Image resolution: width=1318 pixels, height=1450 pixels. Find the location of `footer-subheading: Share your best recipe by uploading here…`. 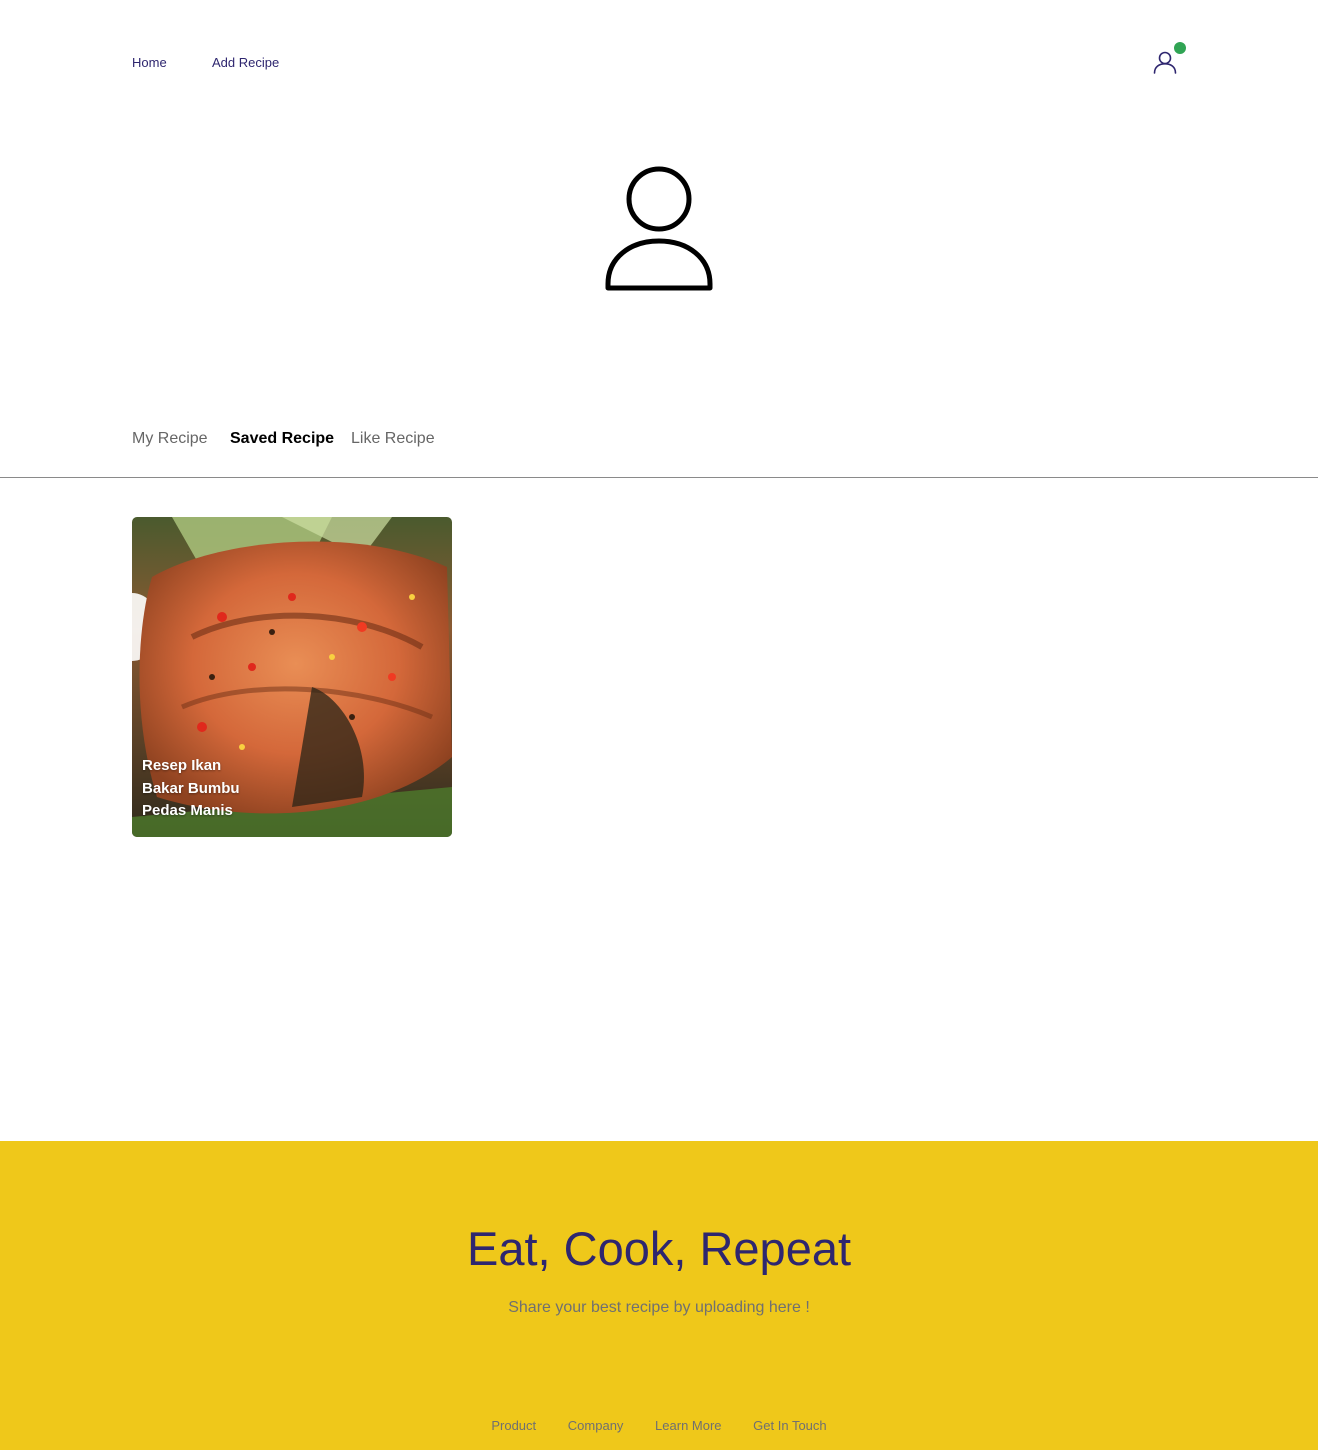

footer-subheading: Share your best recipe by uploading here… is located at coordinates (659, 1307).